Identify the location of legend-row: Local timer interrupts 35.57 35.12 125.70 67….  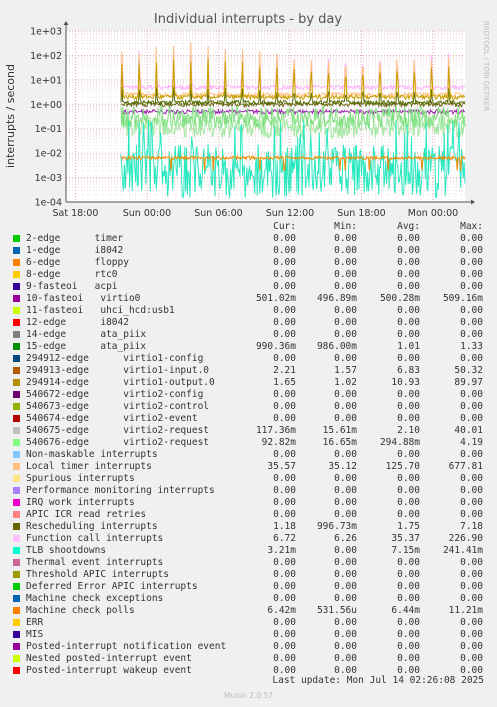
(248, 467).